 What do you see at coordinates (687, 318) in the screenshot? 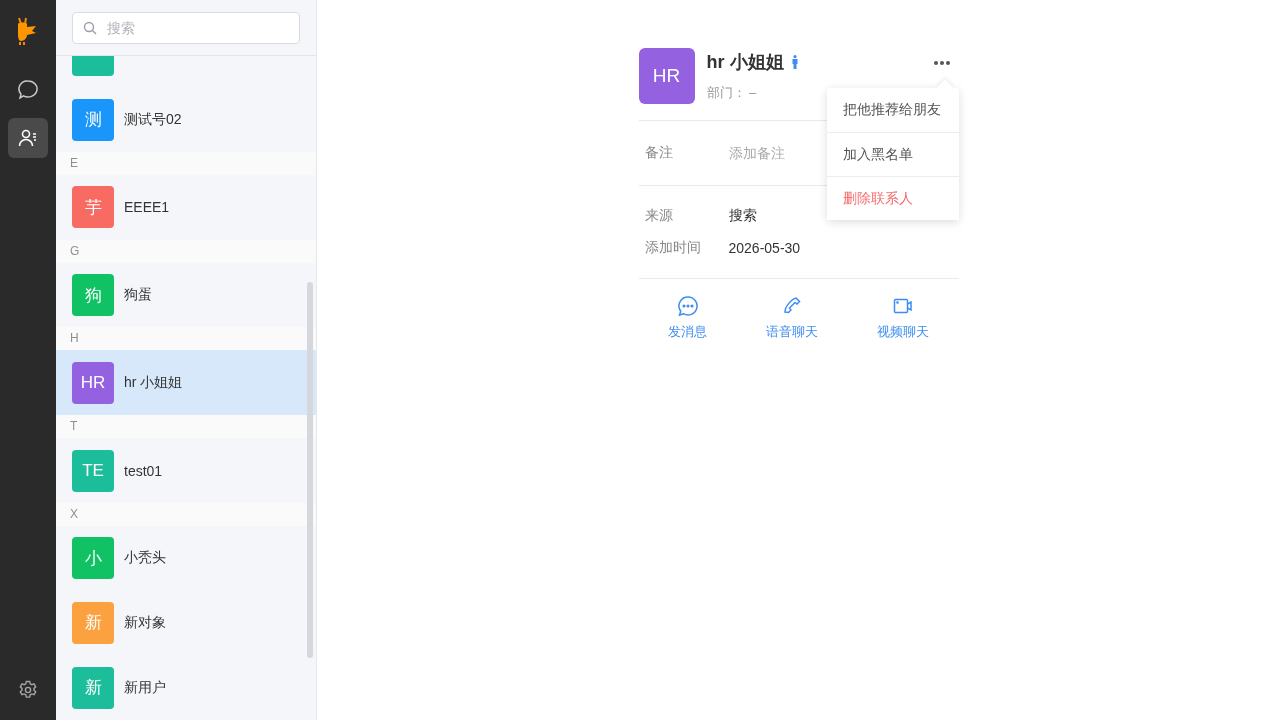
I see `action-button: 发消息` at bounding box center [687, 318].